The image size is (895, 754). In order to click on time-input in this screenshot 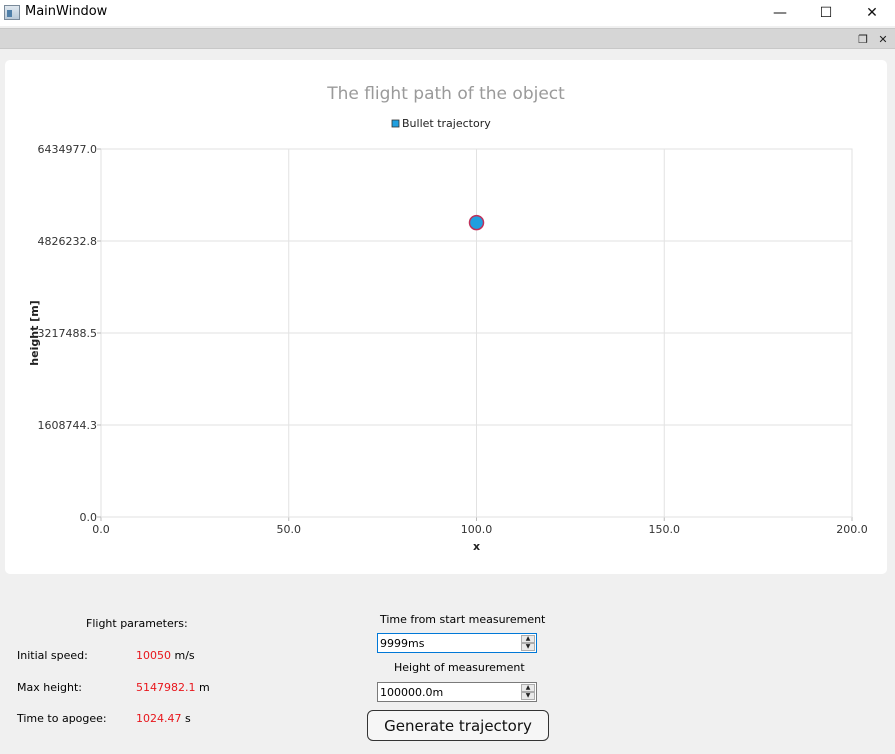, I will do `click(450, 643)`.